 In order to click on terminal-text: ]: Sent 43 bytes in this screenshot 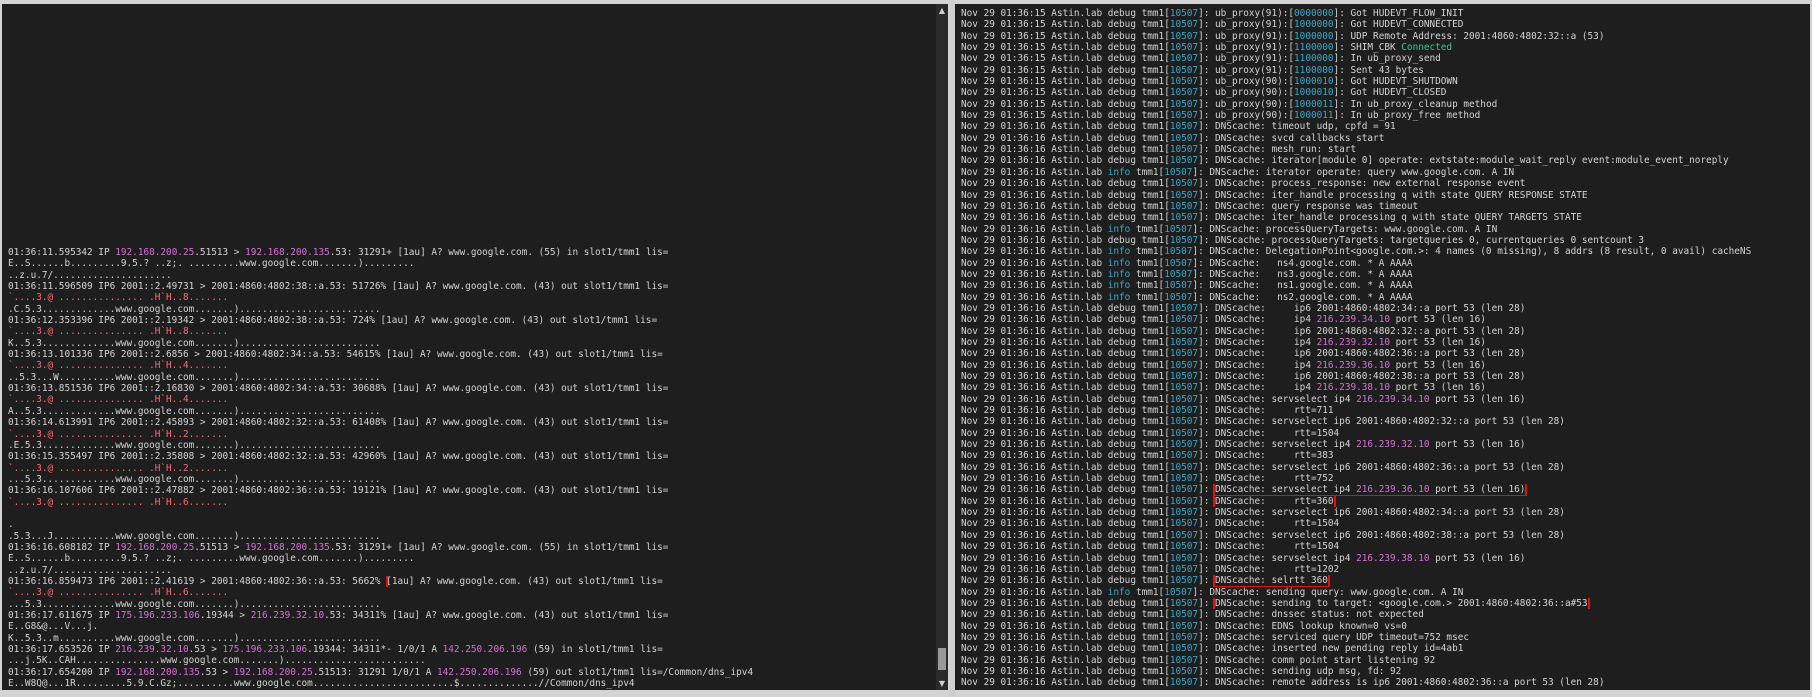, I will do `click(1378, 70)`.